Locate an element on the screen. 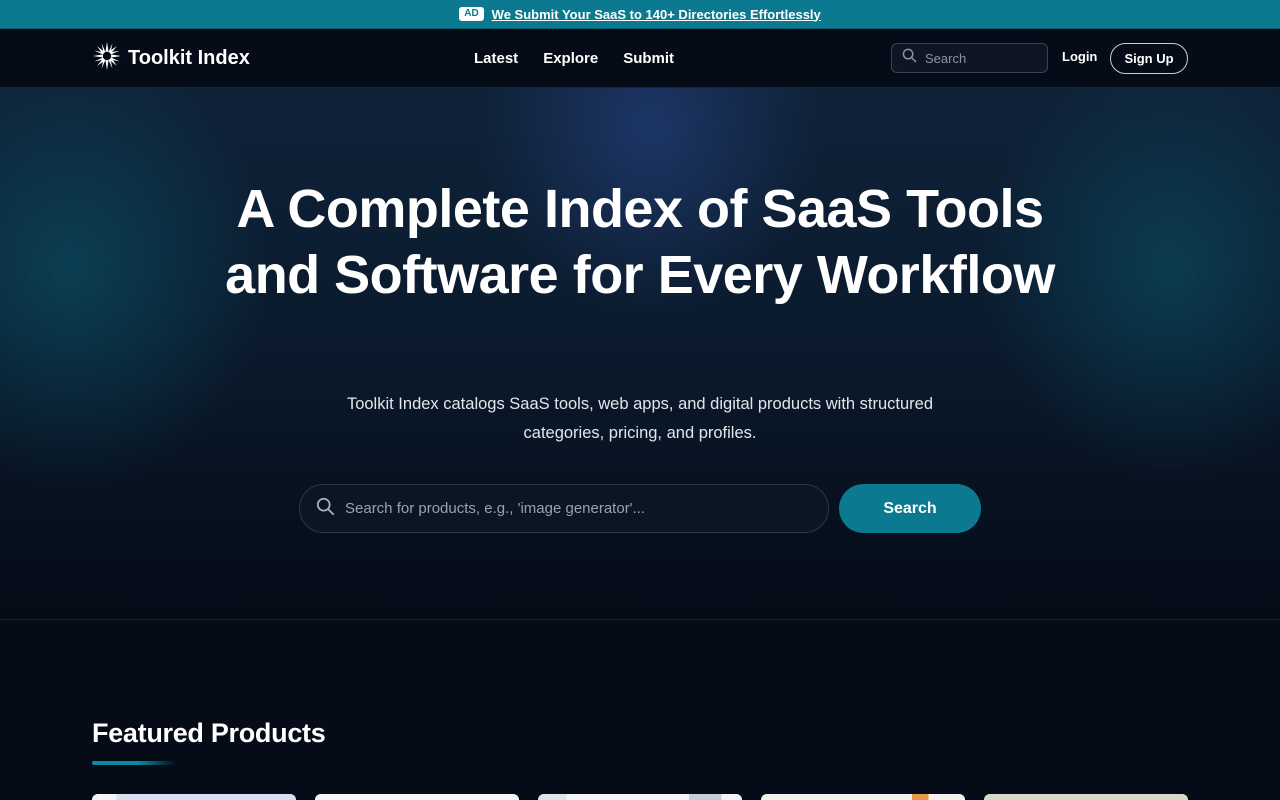 This screenshot has height=800, width=1280. featured-products-grid is located at coordinates (640, 797).